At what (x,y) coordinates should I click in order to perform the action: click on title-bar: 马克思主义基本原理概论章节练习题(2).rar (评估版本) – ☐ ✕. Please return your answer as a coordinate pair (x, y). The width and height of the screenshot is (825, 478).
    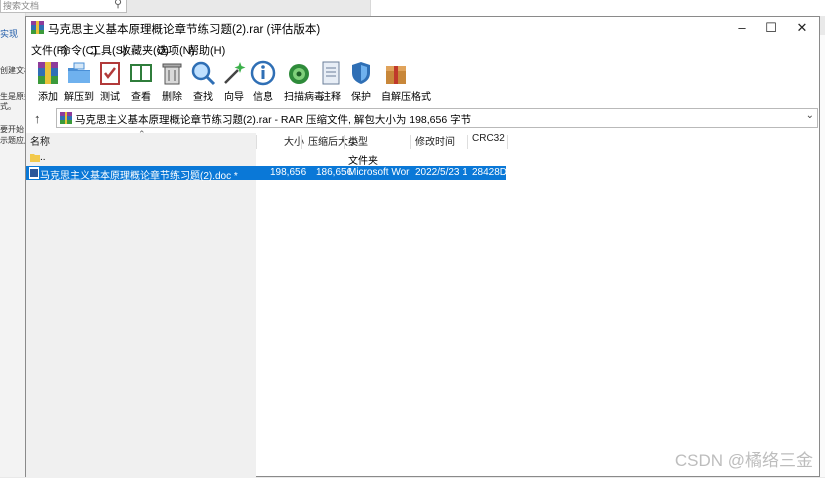
    Looking at the image, I should click on (422, 28).